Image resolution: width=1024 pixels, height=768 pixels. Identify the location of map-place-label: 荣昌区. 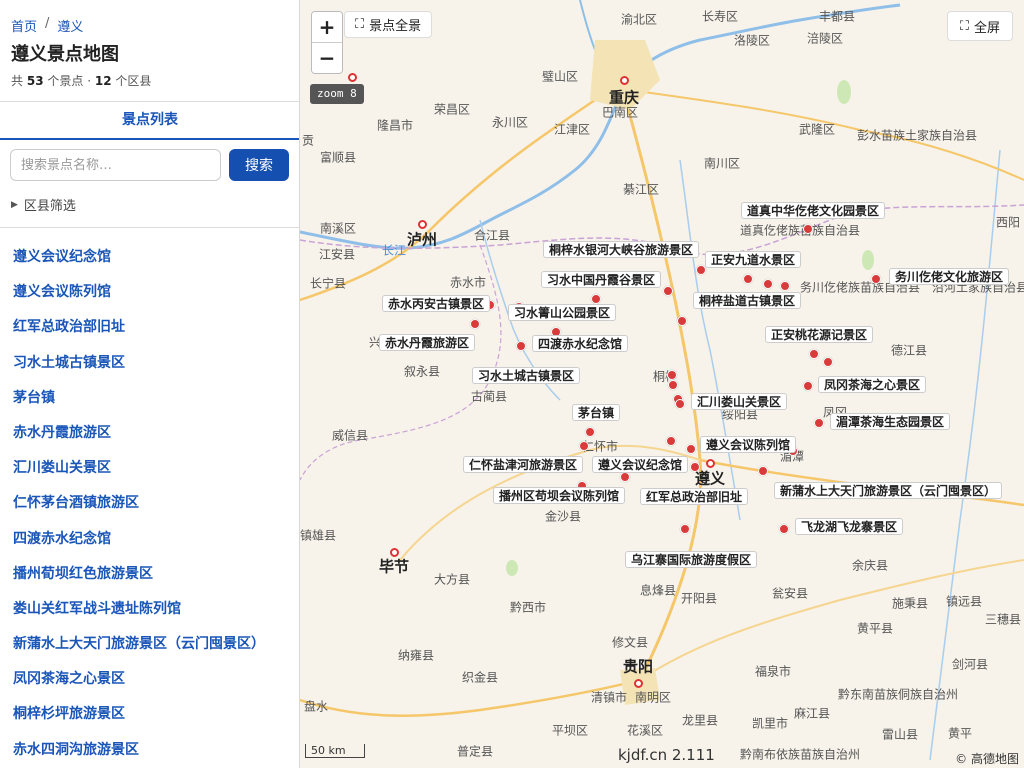
(452, 109).